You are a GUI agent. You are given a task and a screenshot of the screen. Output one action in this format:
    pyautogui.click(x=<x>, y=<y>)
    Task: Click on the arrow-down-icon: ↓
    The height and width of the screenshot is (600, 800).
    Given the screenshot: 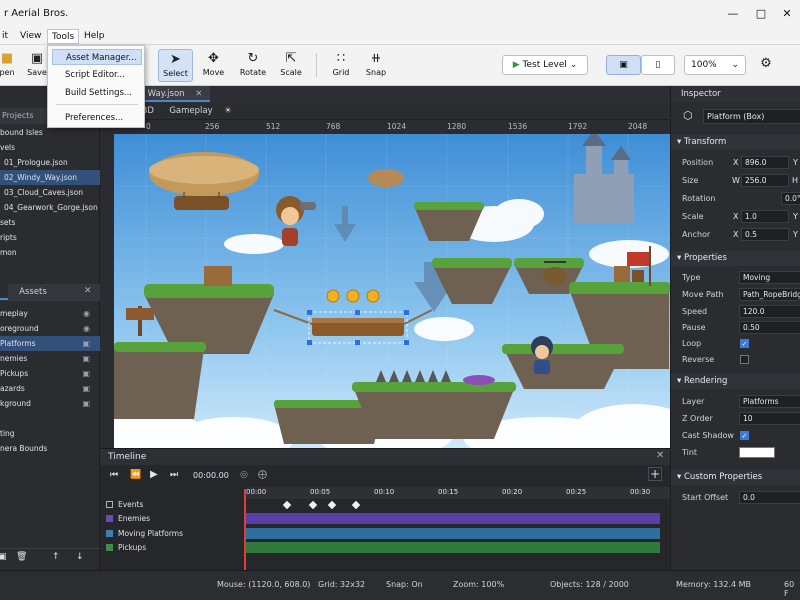 What is the action you would take?
    pyautogui.click(x=80, y=557)
    